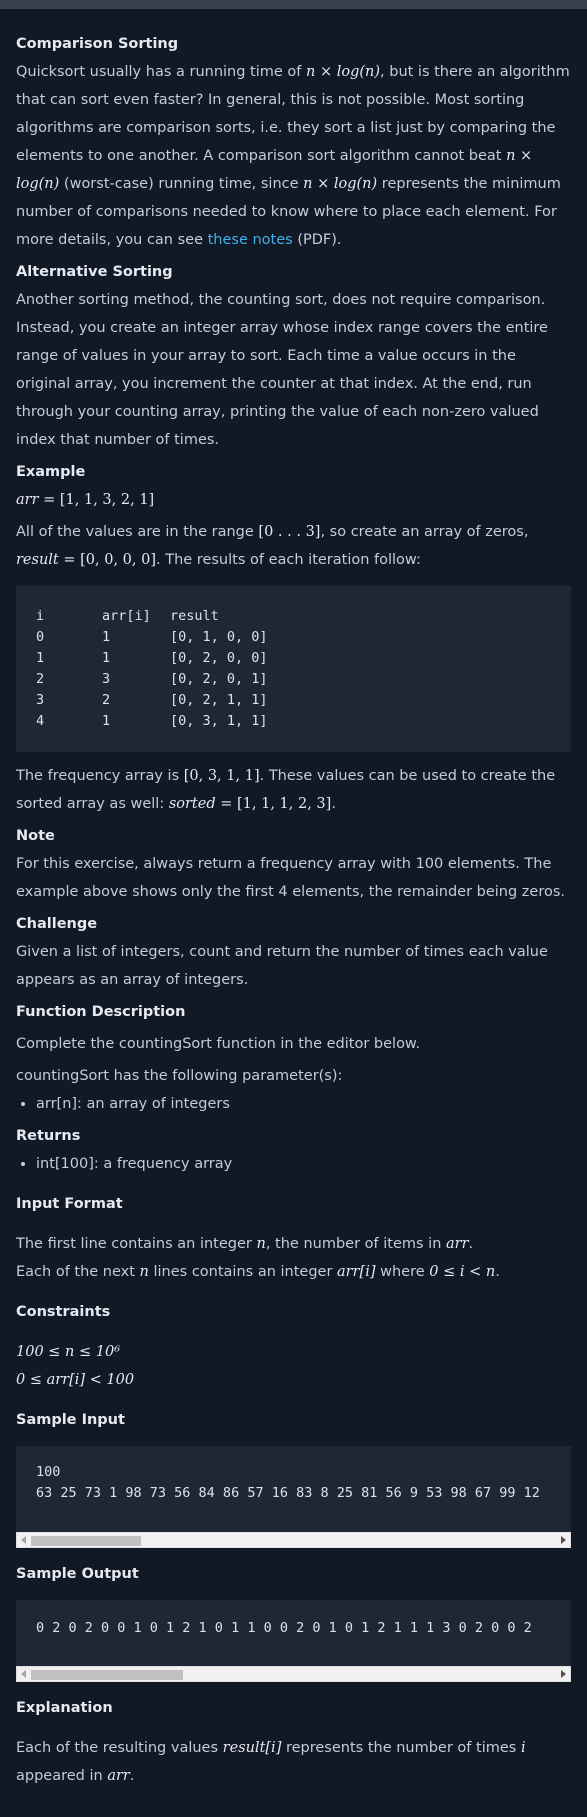 The width and height of the screenshot is (587, 1817). What do you see at coordinates (194, 616) in the screenshot?
I see `table-cell: result` at bounding box center [194, 616].